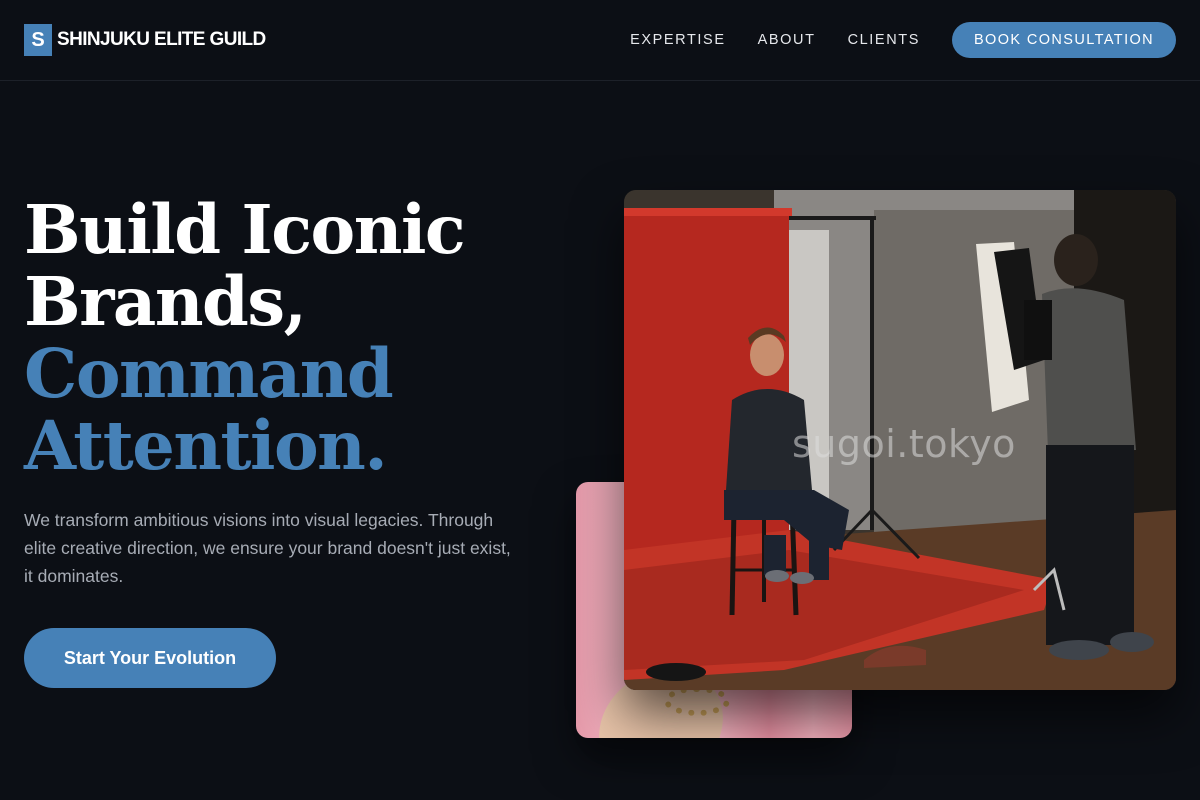 The height and width of the screenshot is (800, 1200). I want to click on brand-name: SHINJUKU ELITE GUILD, so click(161, 39).